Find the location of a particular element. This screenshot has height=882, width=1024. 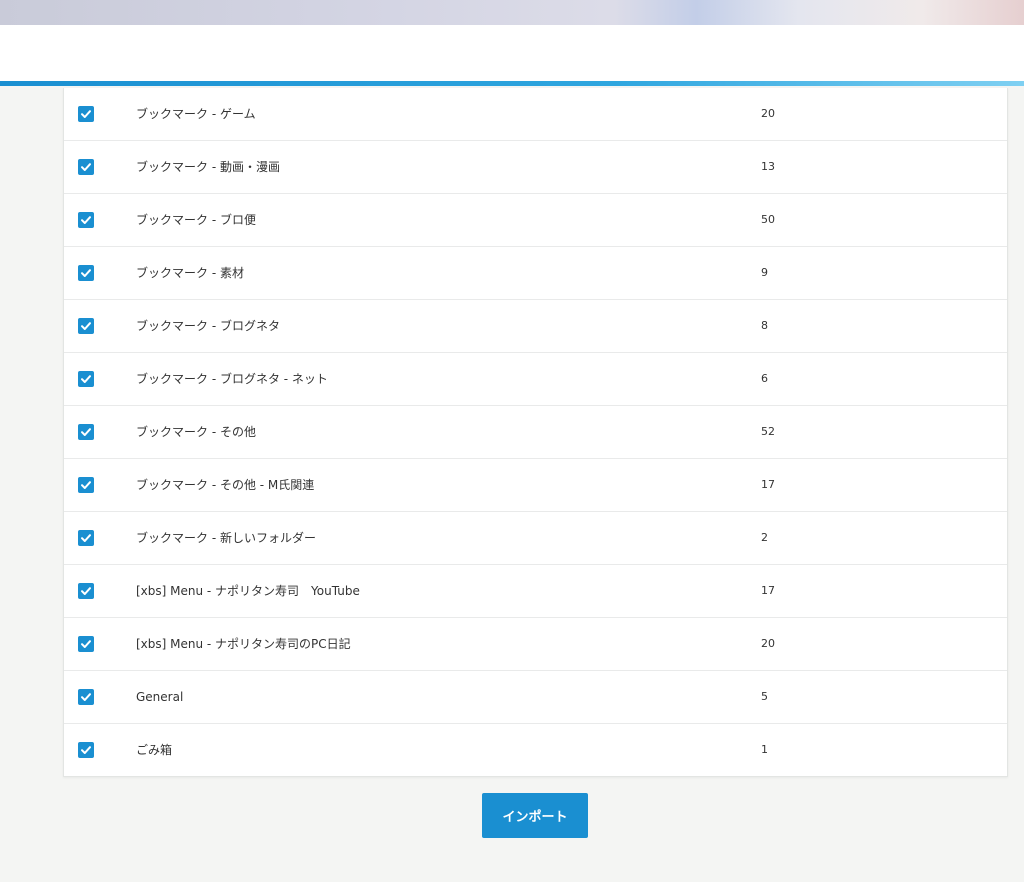

folder-row: [xbs] Menu - ナポリタン寿司 YouTube 17 is located at coordinates (535, 591).